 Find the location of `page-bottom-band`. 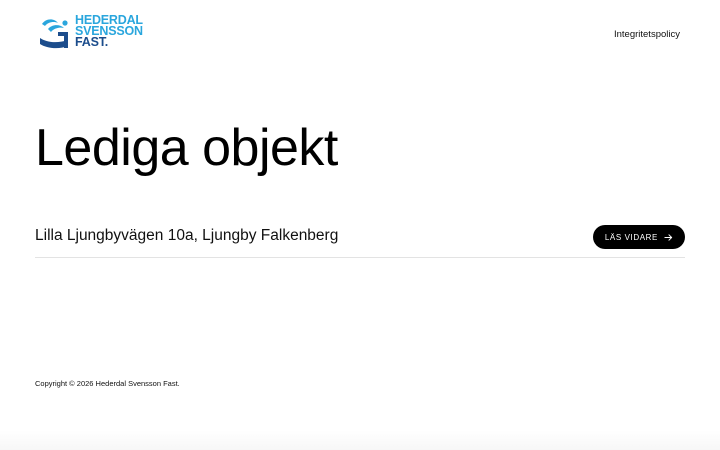

page-bottom-band is located at coordinates (360, 440).